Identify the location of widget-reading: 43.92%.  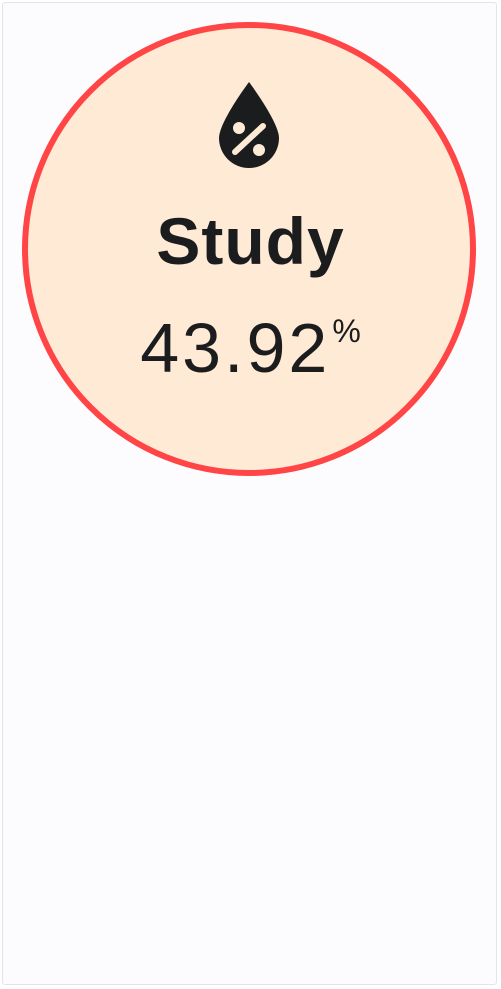
(250, 348).